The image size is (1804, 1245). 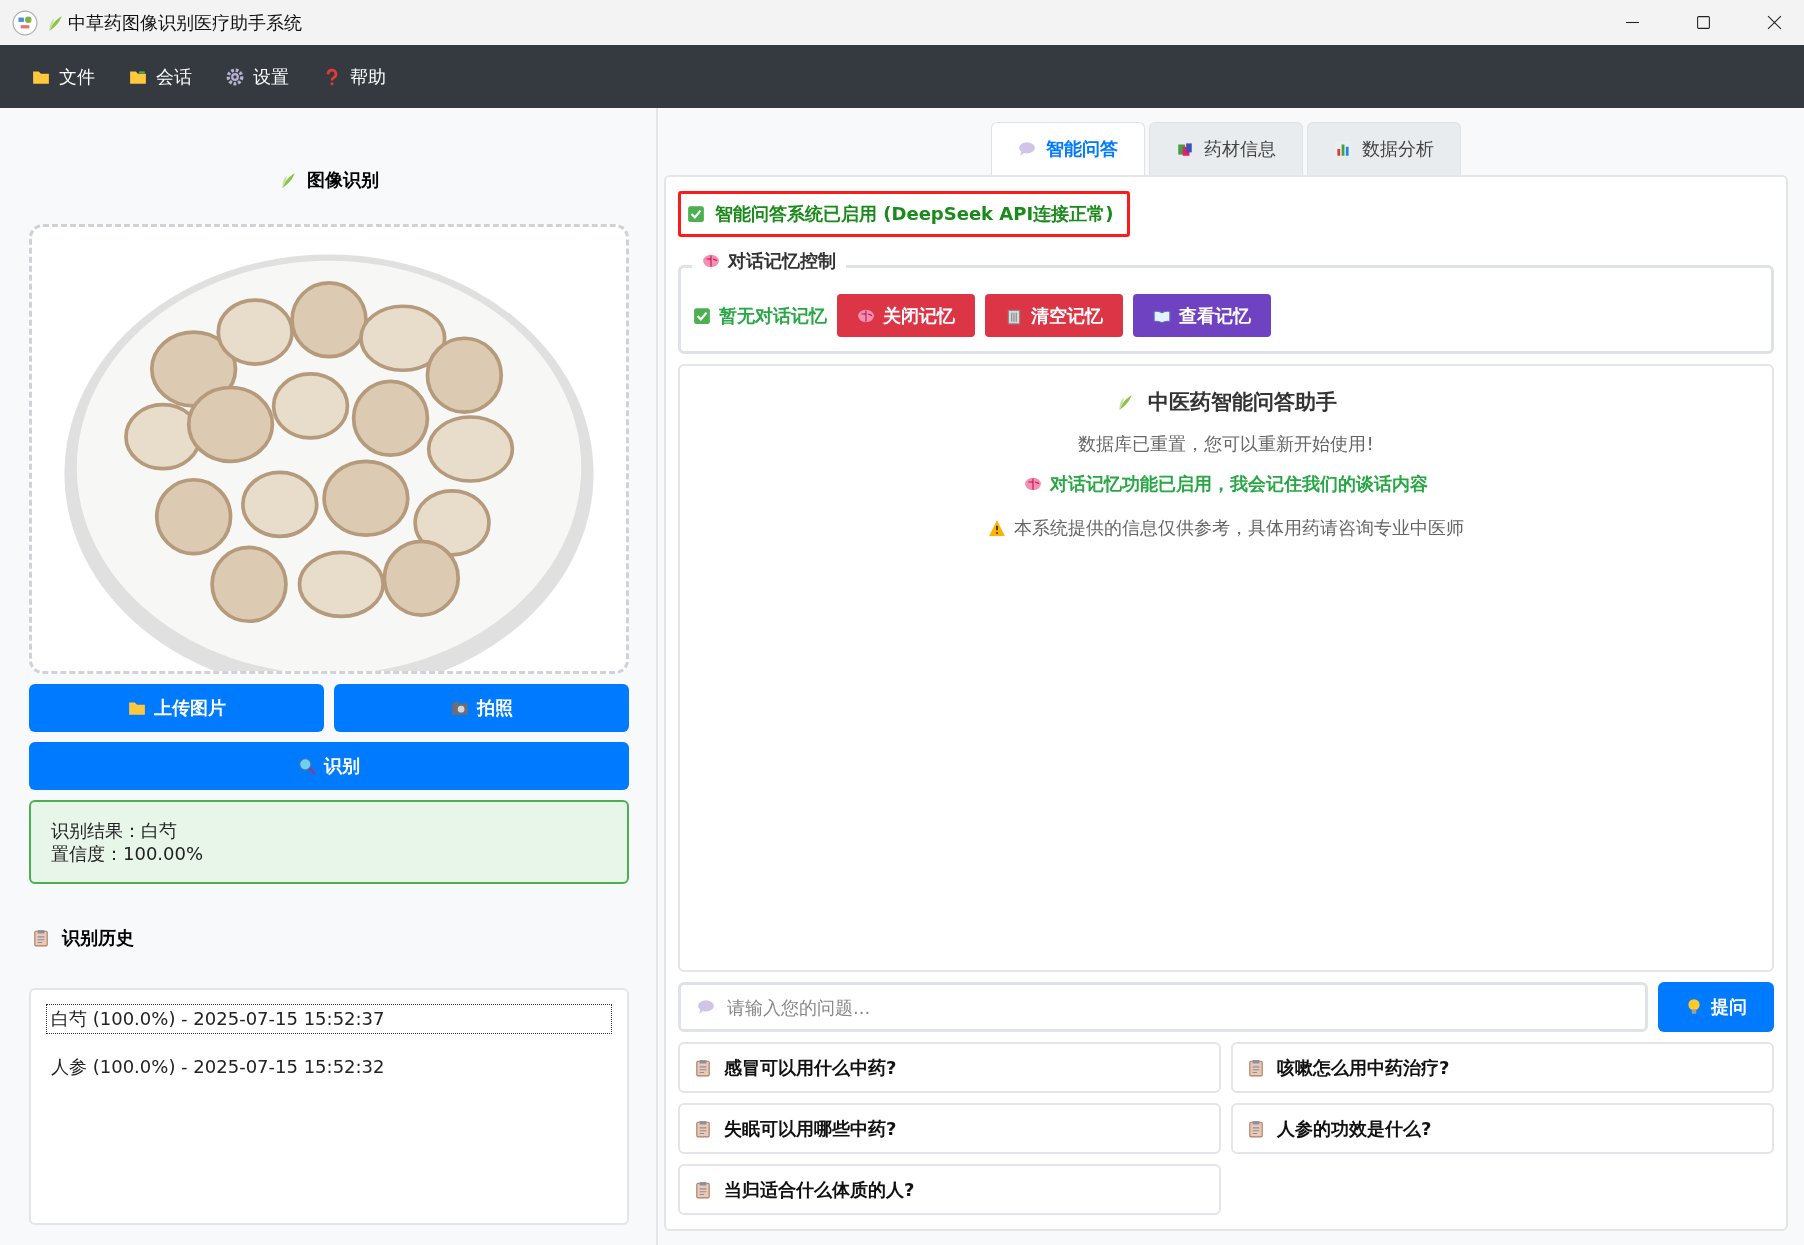 What do you see at coordinates (1242, 402) in the screenshot?
I see `assistant-title: 中医药智能问答助手` at bounding box center [1242, 402].